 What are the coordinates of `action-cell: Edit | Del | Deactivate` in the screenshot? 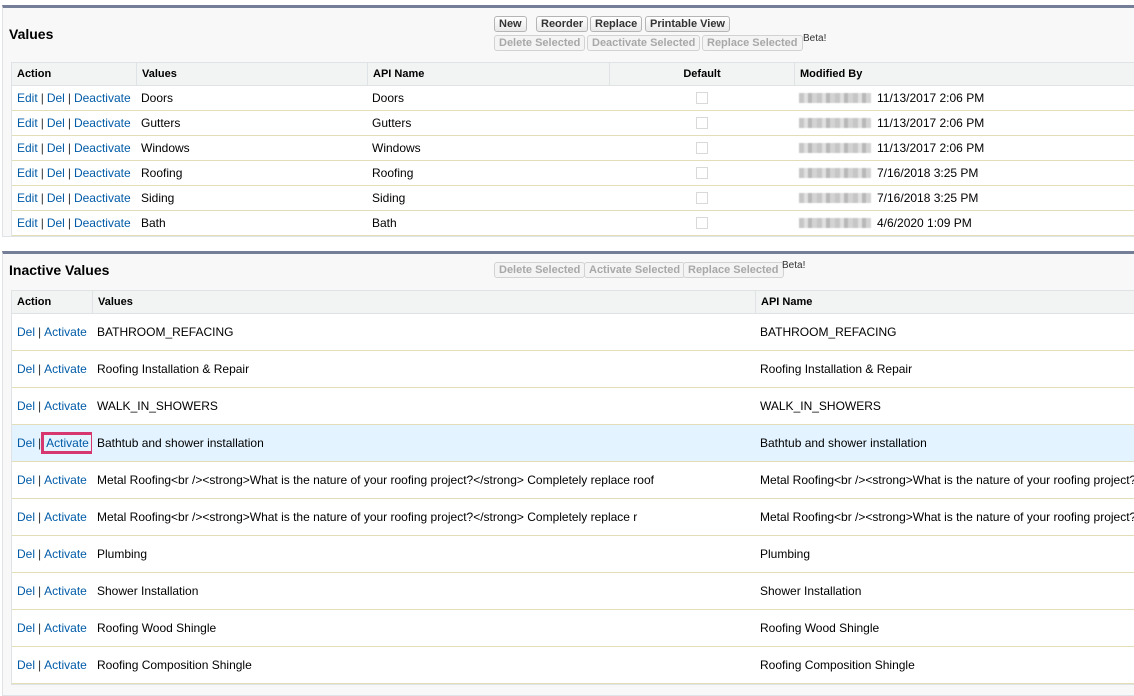 It's located at (74, 198).